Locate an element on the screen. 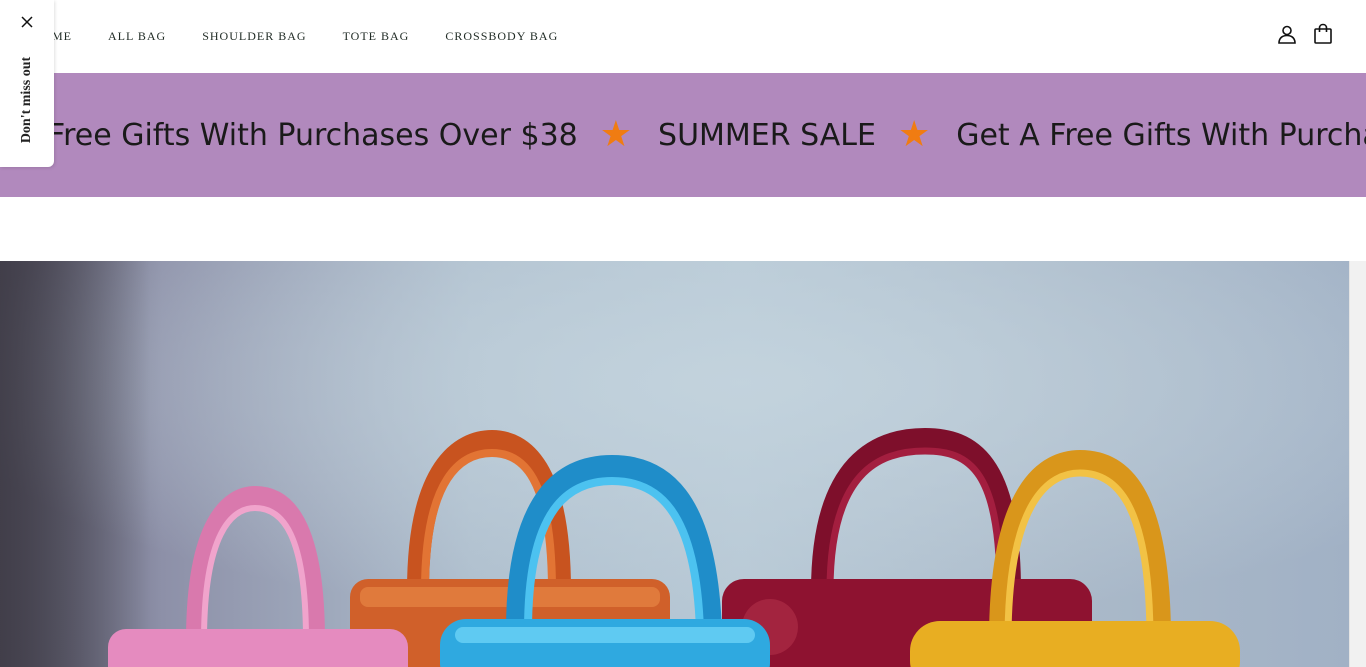 This screenshot has height=667, width=1366. nav-shoulder-bag-link: SHOULDER BAG is located at coordinates (254, 36).